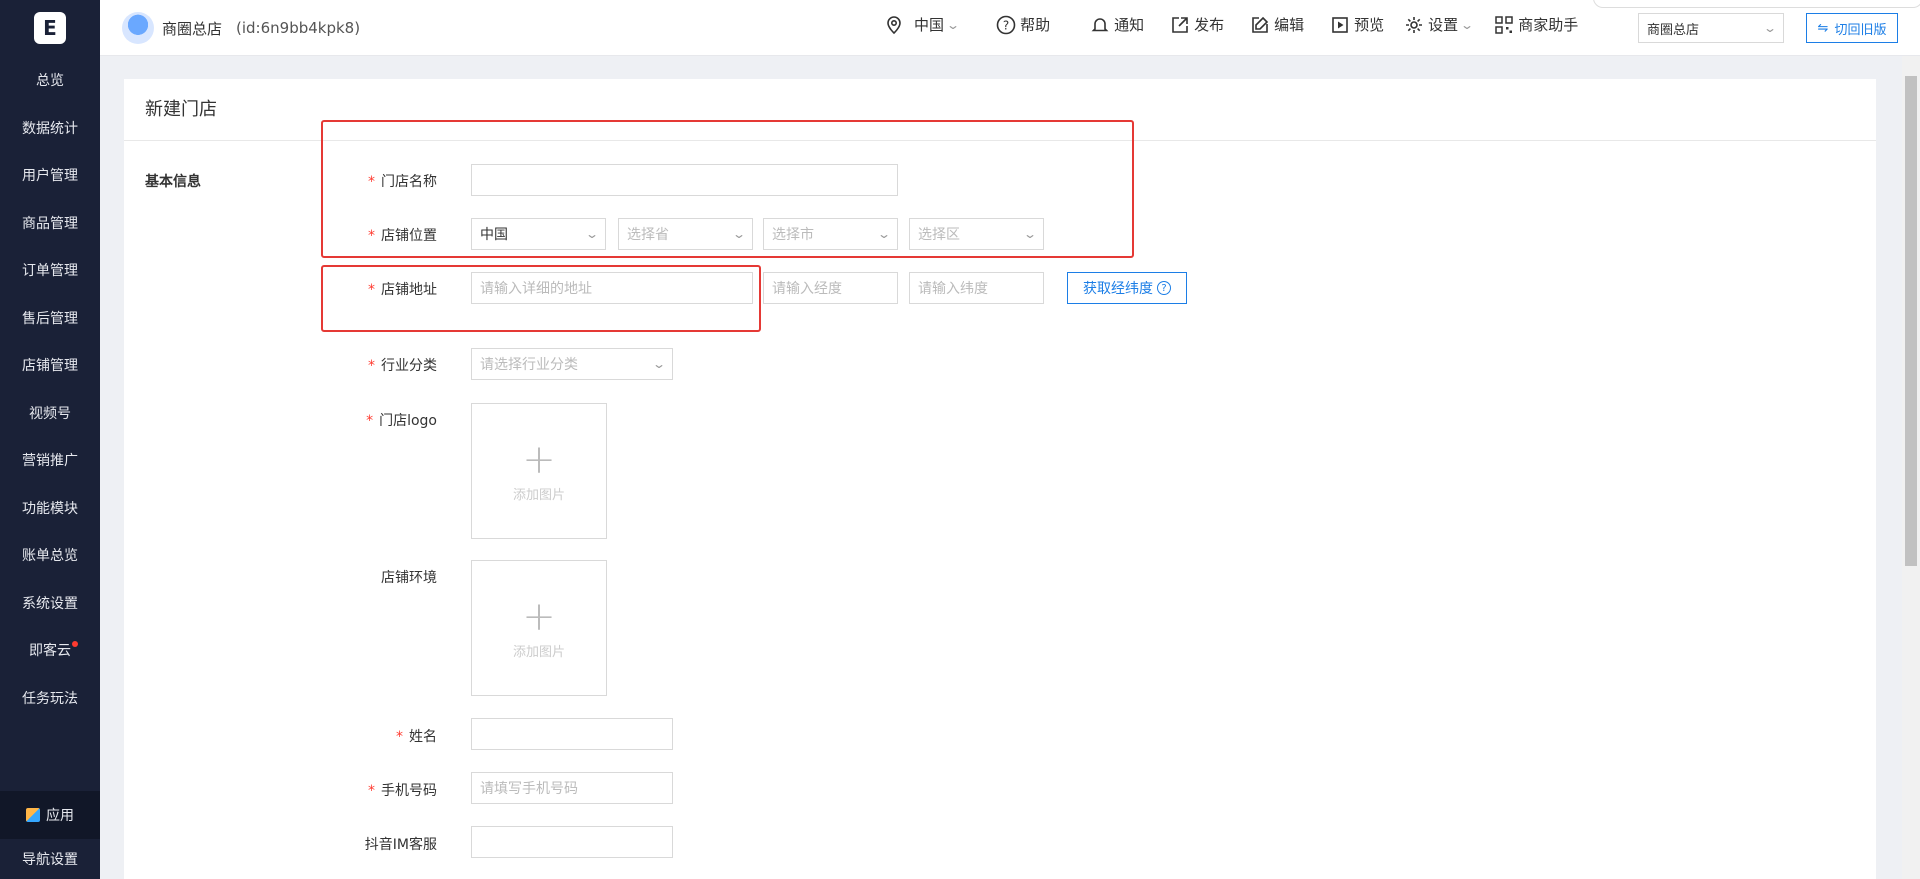 The height and width of the screenshot is (879, 1920). Describe the element at coordinates (1260, 24) in the screenshot. I see `edit-icon` at that location.